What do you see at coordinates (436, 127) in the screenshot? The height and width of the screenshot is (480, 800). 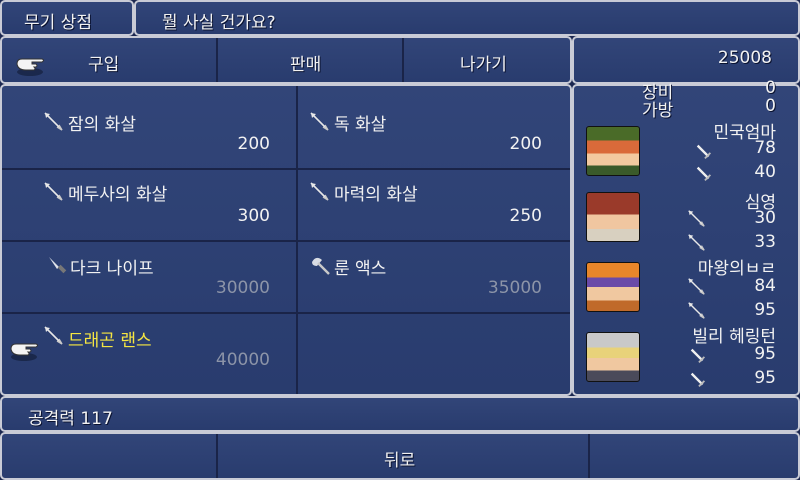 I see `shop-item: 독 화살 200` at bounding box center [436, 127].